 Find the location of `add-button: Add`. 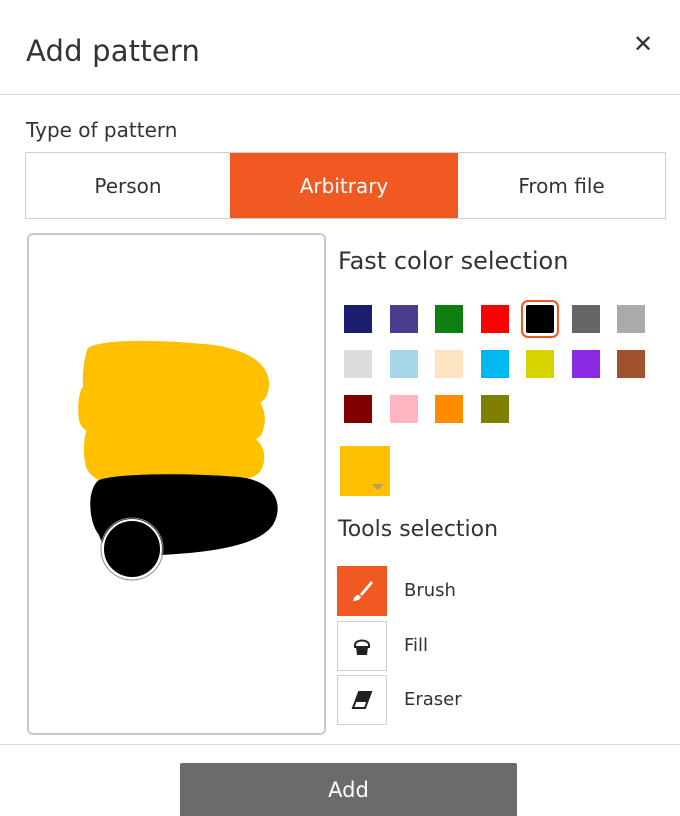

add-button: Add is located at coordinates (348, 789).